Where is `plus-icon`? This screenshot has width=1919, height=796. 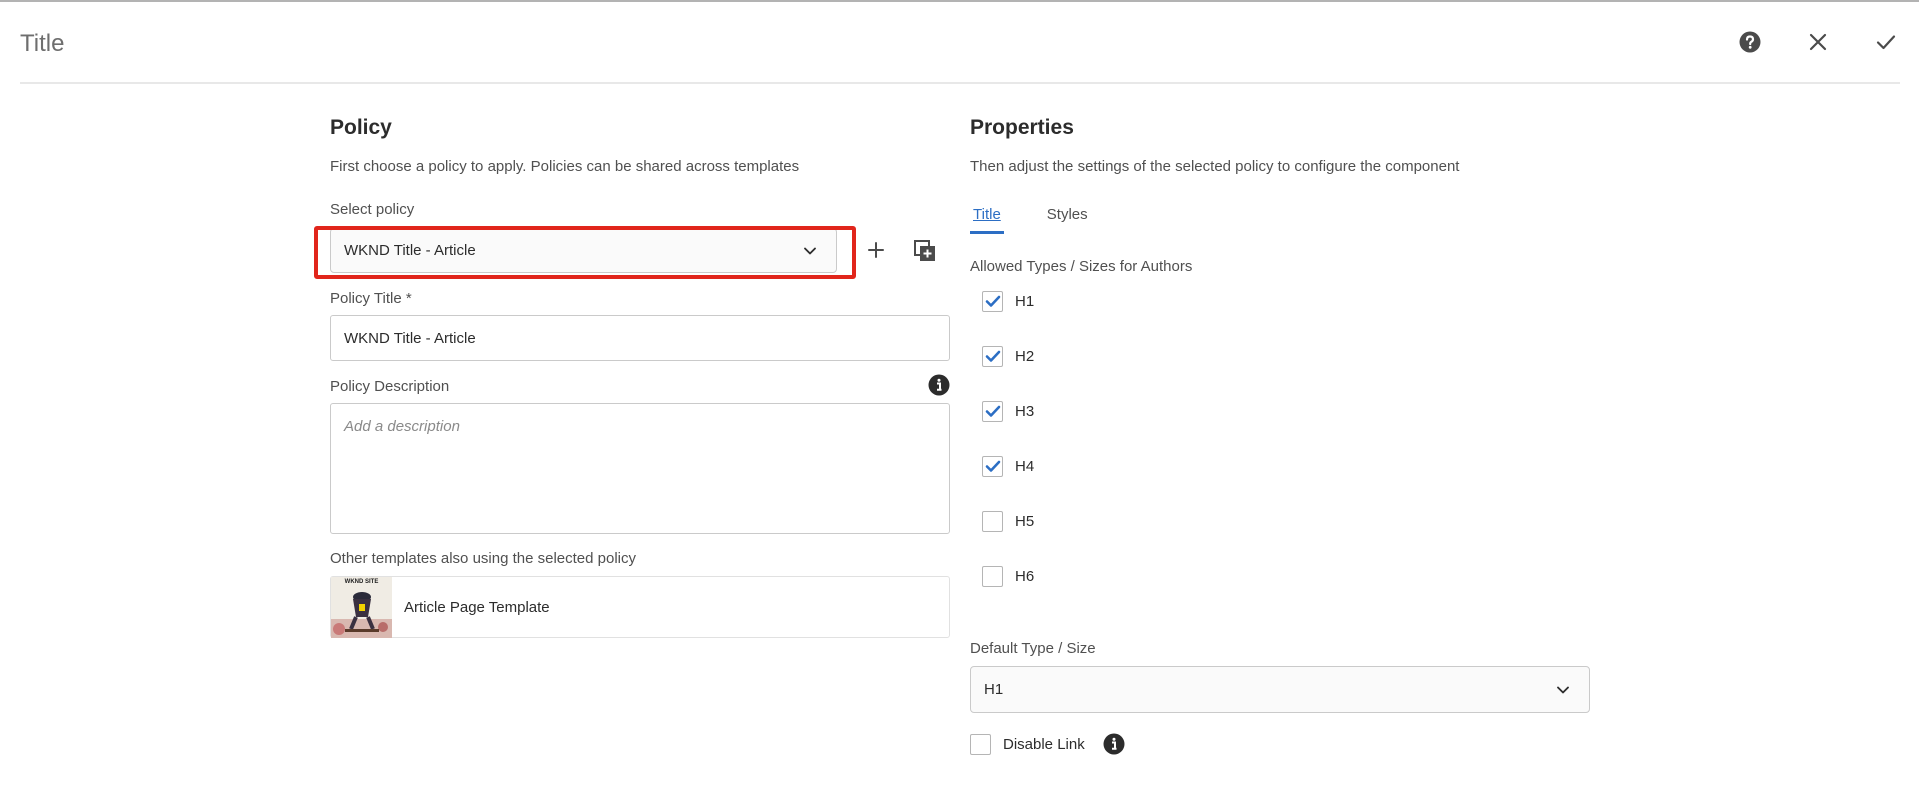
plus-icon is located at coordinates (876, 250).